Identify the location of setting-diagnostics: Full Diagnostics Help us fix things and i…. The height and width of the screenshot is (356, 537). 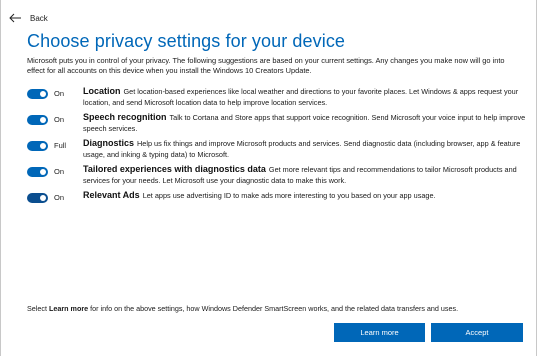
(277, 151).